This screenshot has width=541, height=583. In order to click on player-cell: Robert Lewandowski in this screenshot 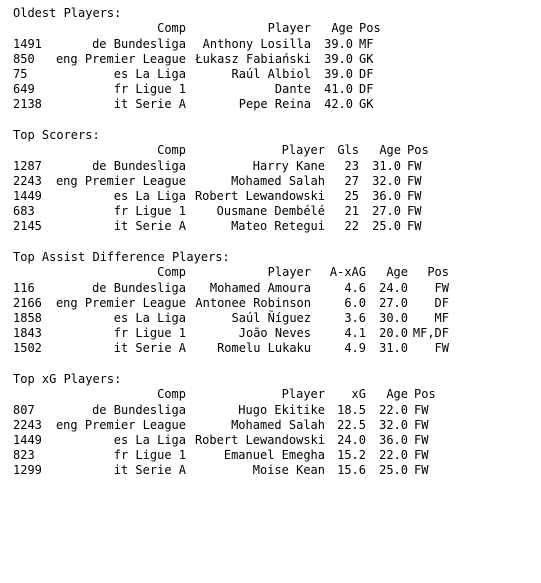, I will do `click(259, 440)`.